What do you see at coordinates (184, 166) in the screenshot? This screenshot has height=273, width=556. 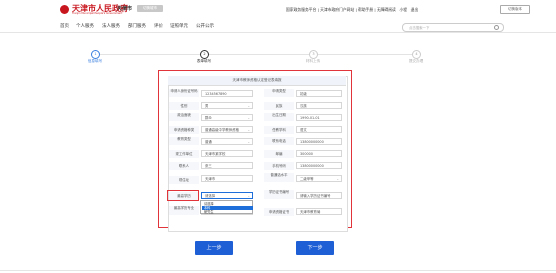 I see `field-label: 联系人` at bounding box center [184, 166].